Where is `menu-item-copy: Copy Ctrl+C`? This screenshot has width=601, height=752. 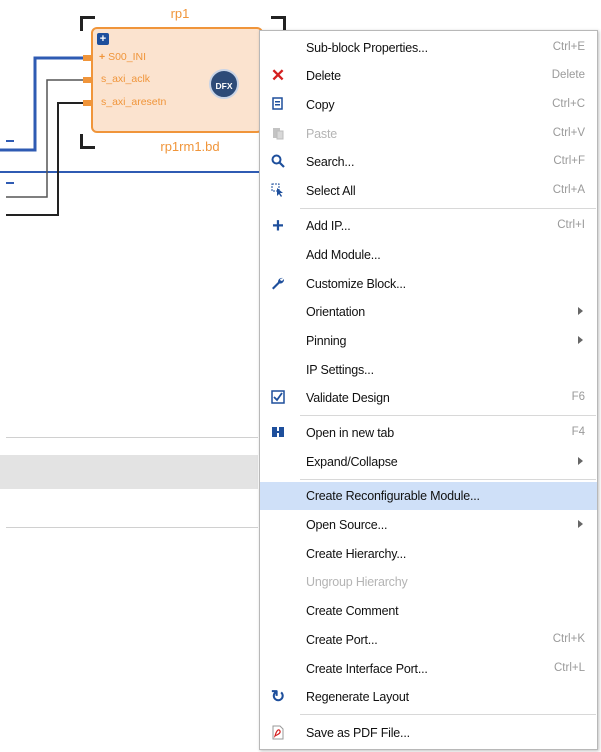
menu-item-copy: Copy Ctrl+C is located at coordinates (428, 105).